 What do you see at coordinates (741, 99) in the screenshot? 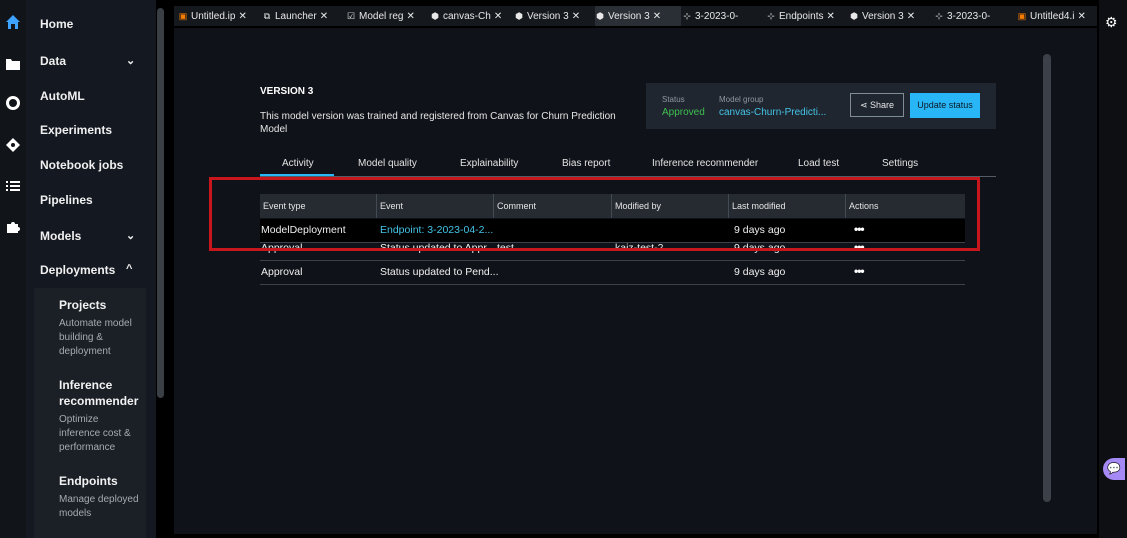
I see `model-group-label: Model group` at bounding box center [741, 99].